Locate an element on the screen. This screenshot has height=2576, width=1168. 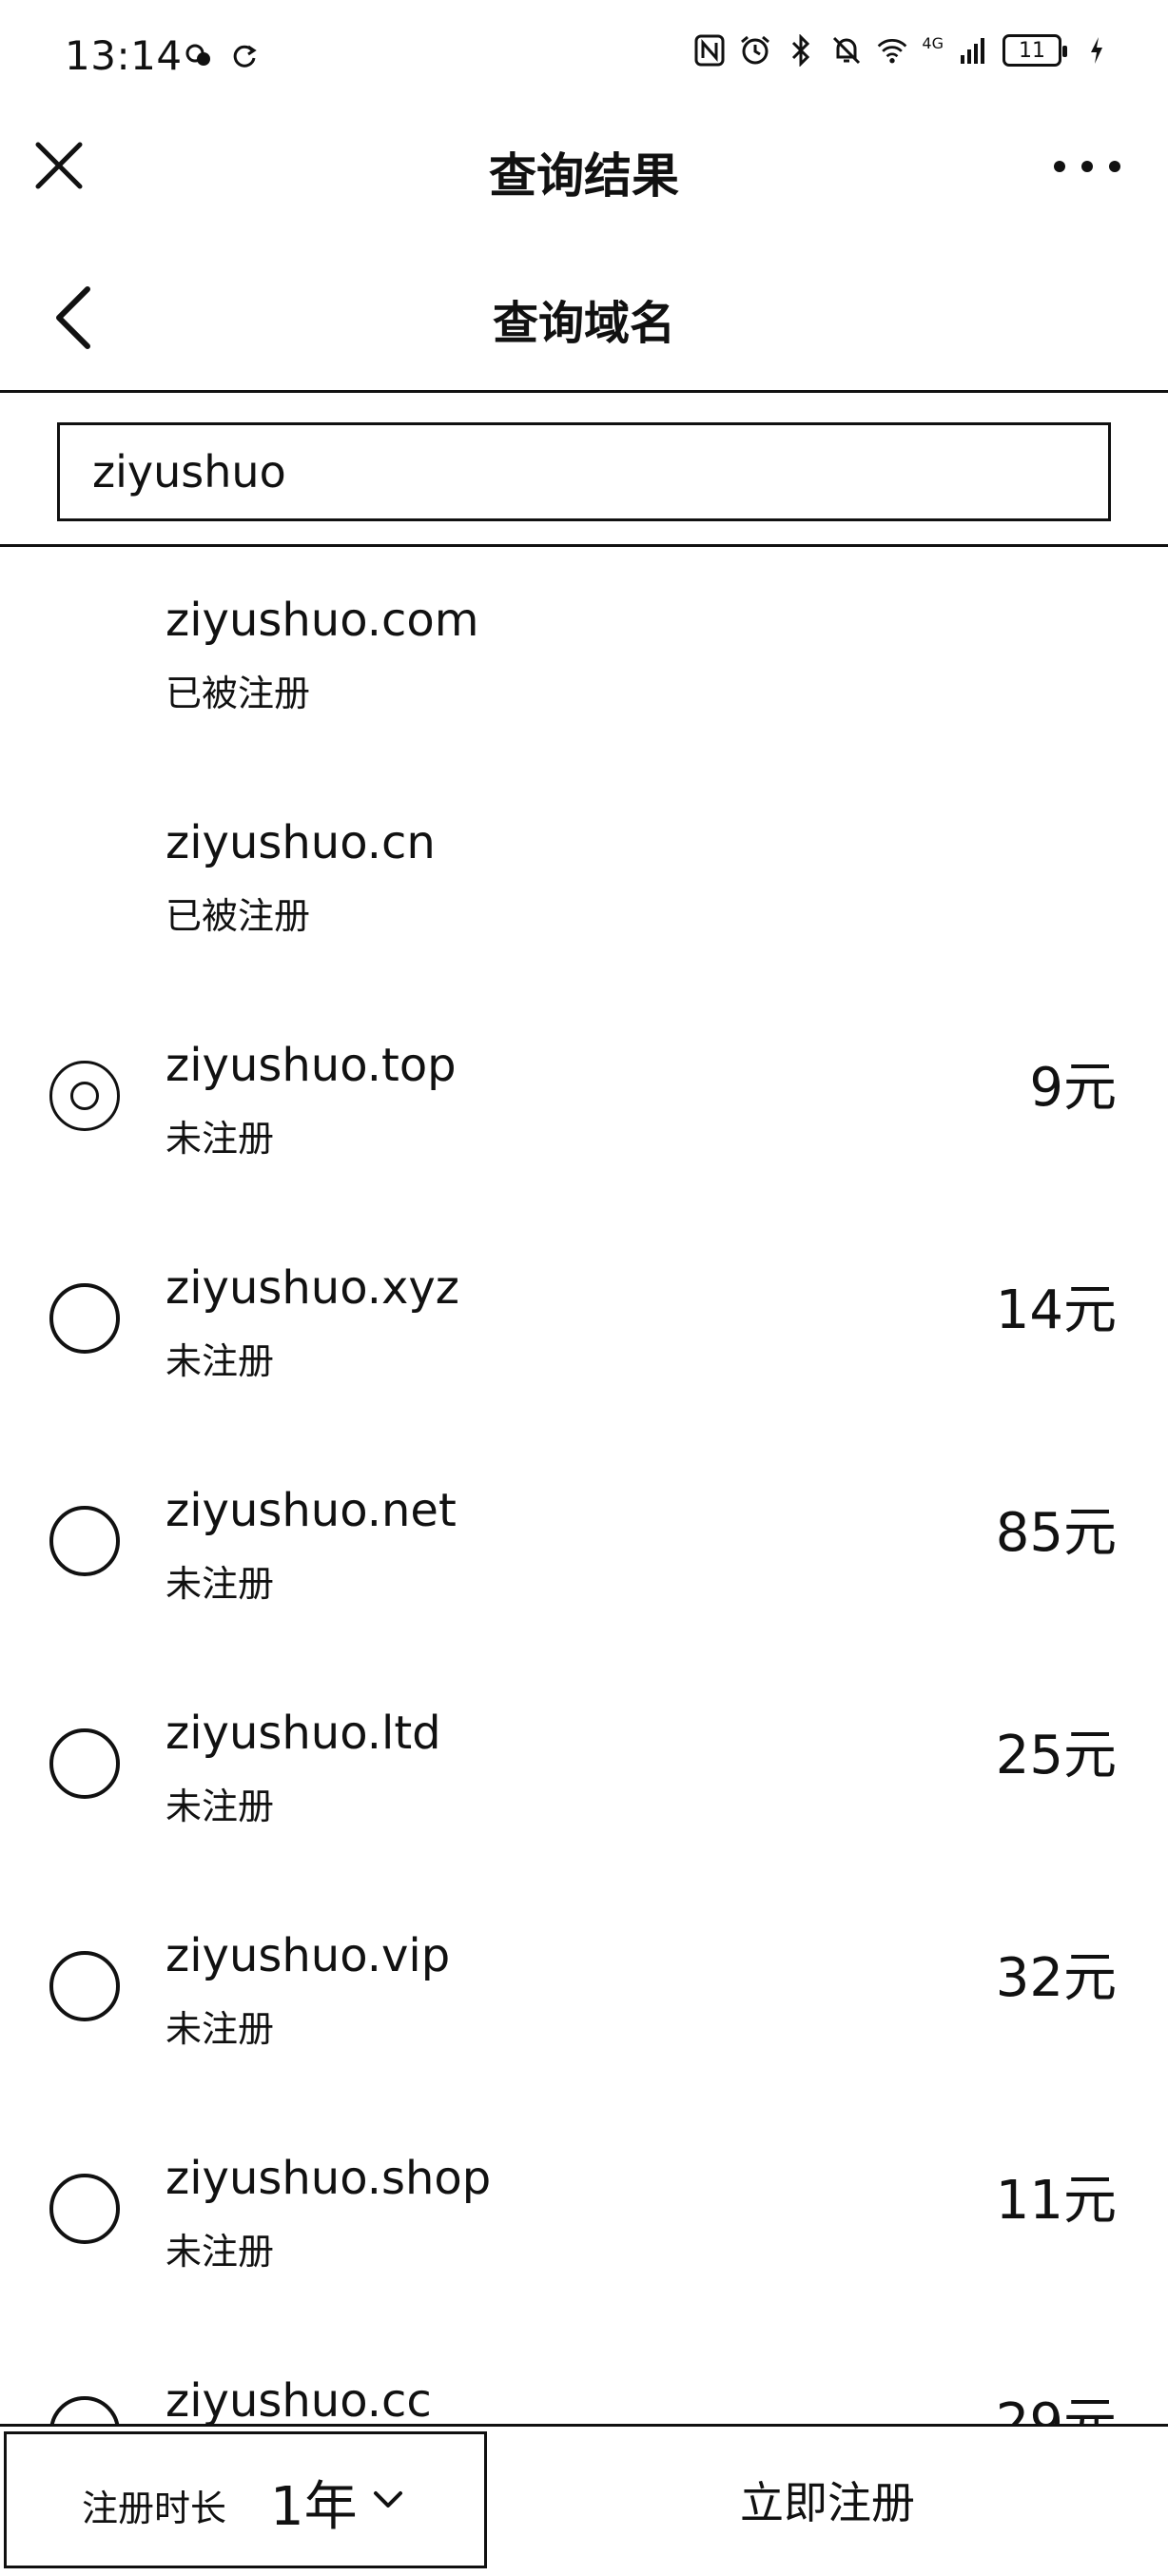
charging-icon is located at coordinates (1096, 51).